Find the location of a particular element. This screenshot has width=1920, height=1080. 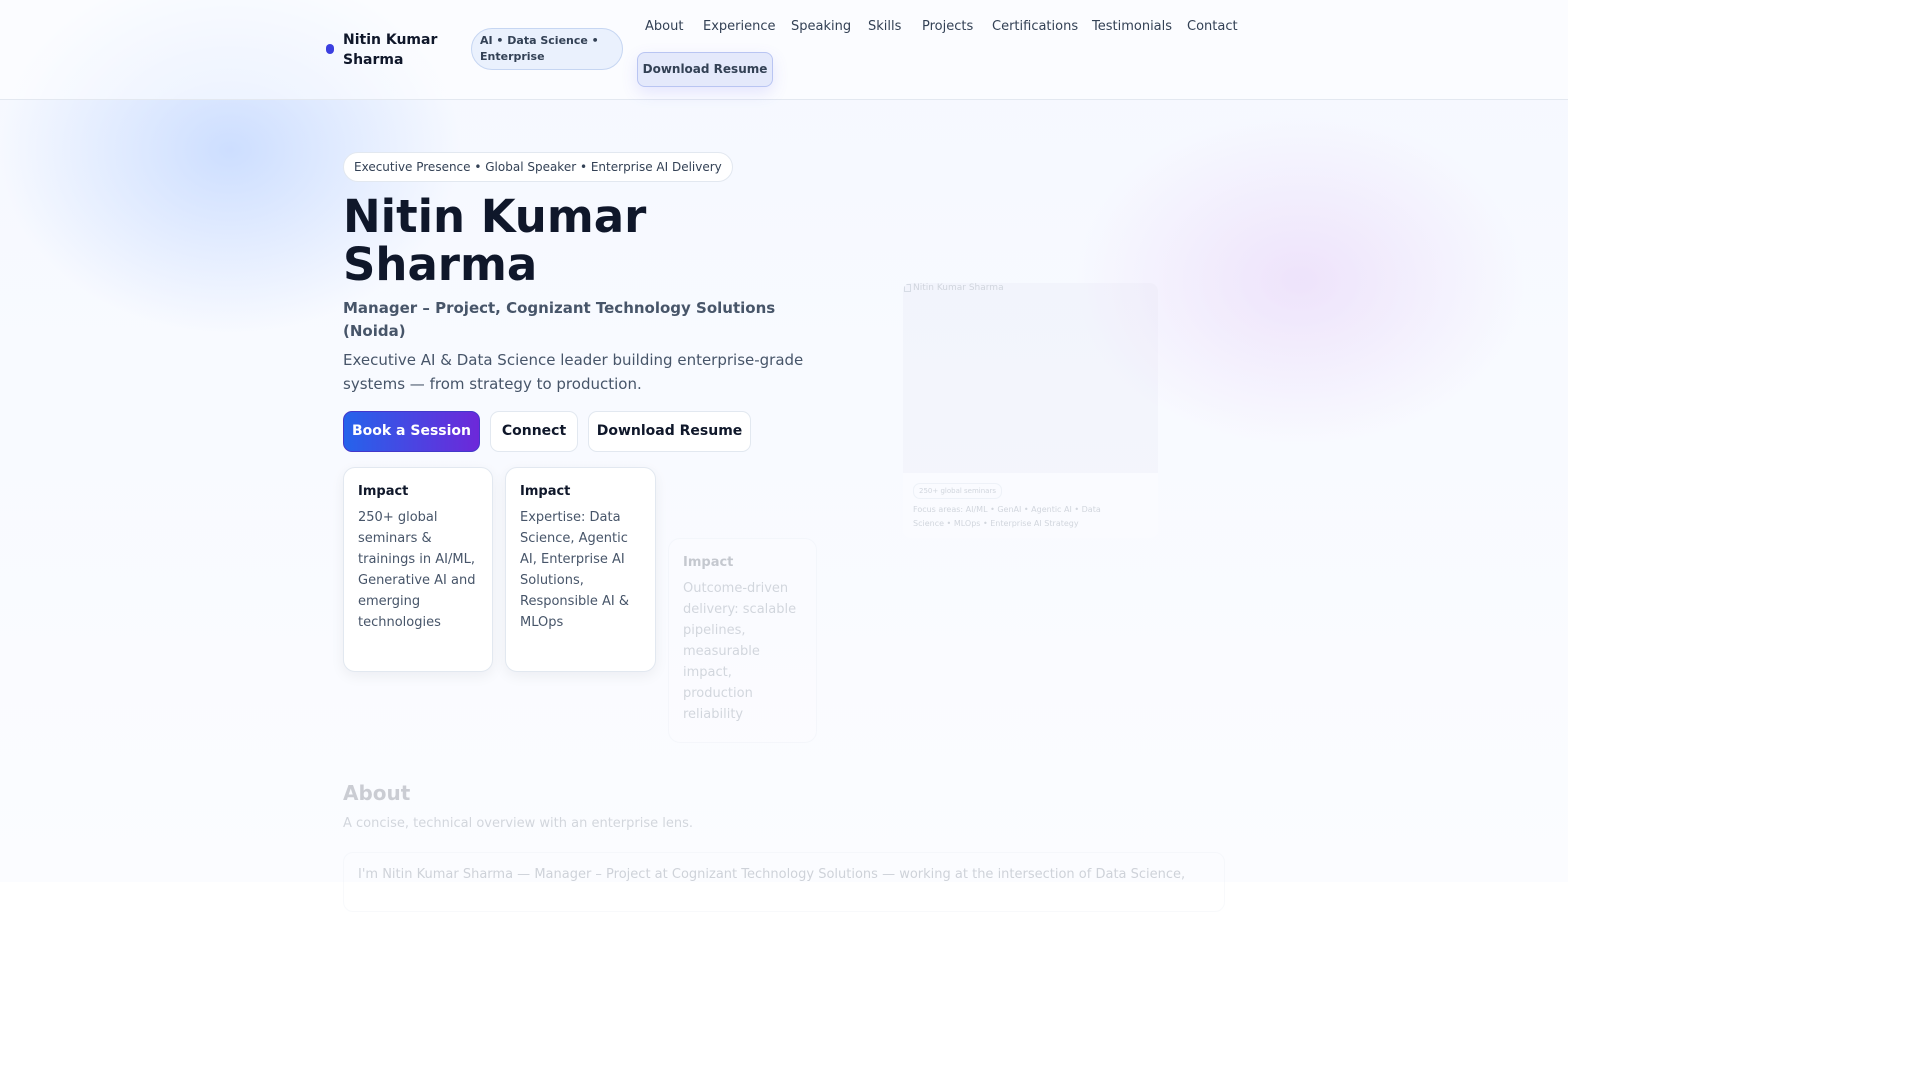

specialty-badge: AI • Data Science • Enterprise is located at coordinates (547, 49).